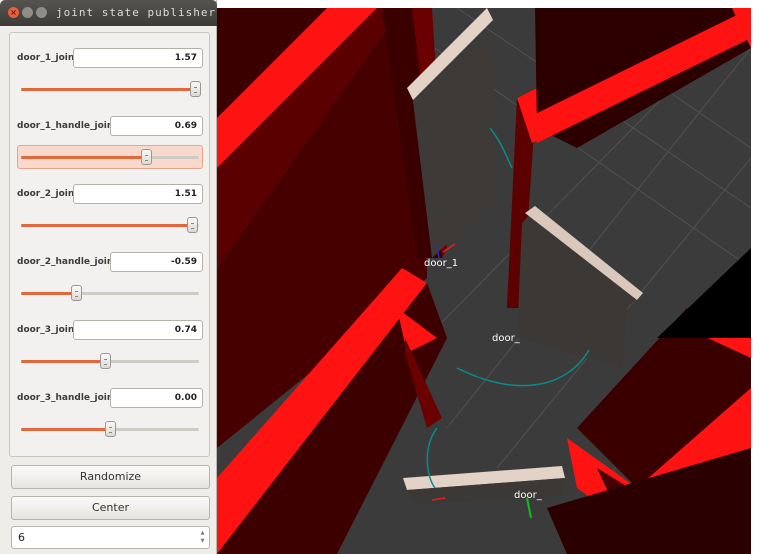 The width and height of the screenshot is (758, 554). Describe the element at coordinates (48, 58) in the screenshot. I see `joint-label: door_1_joint` at that location.